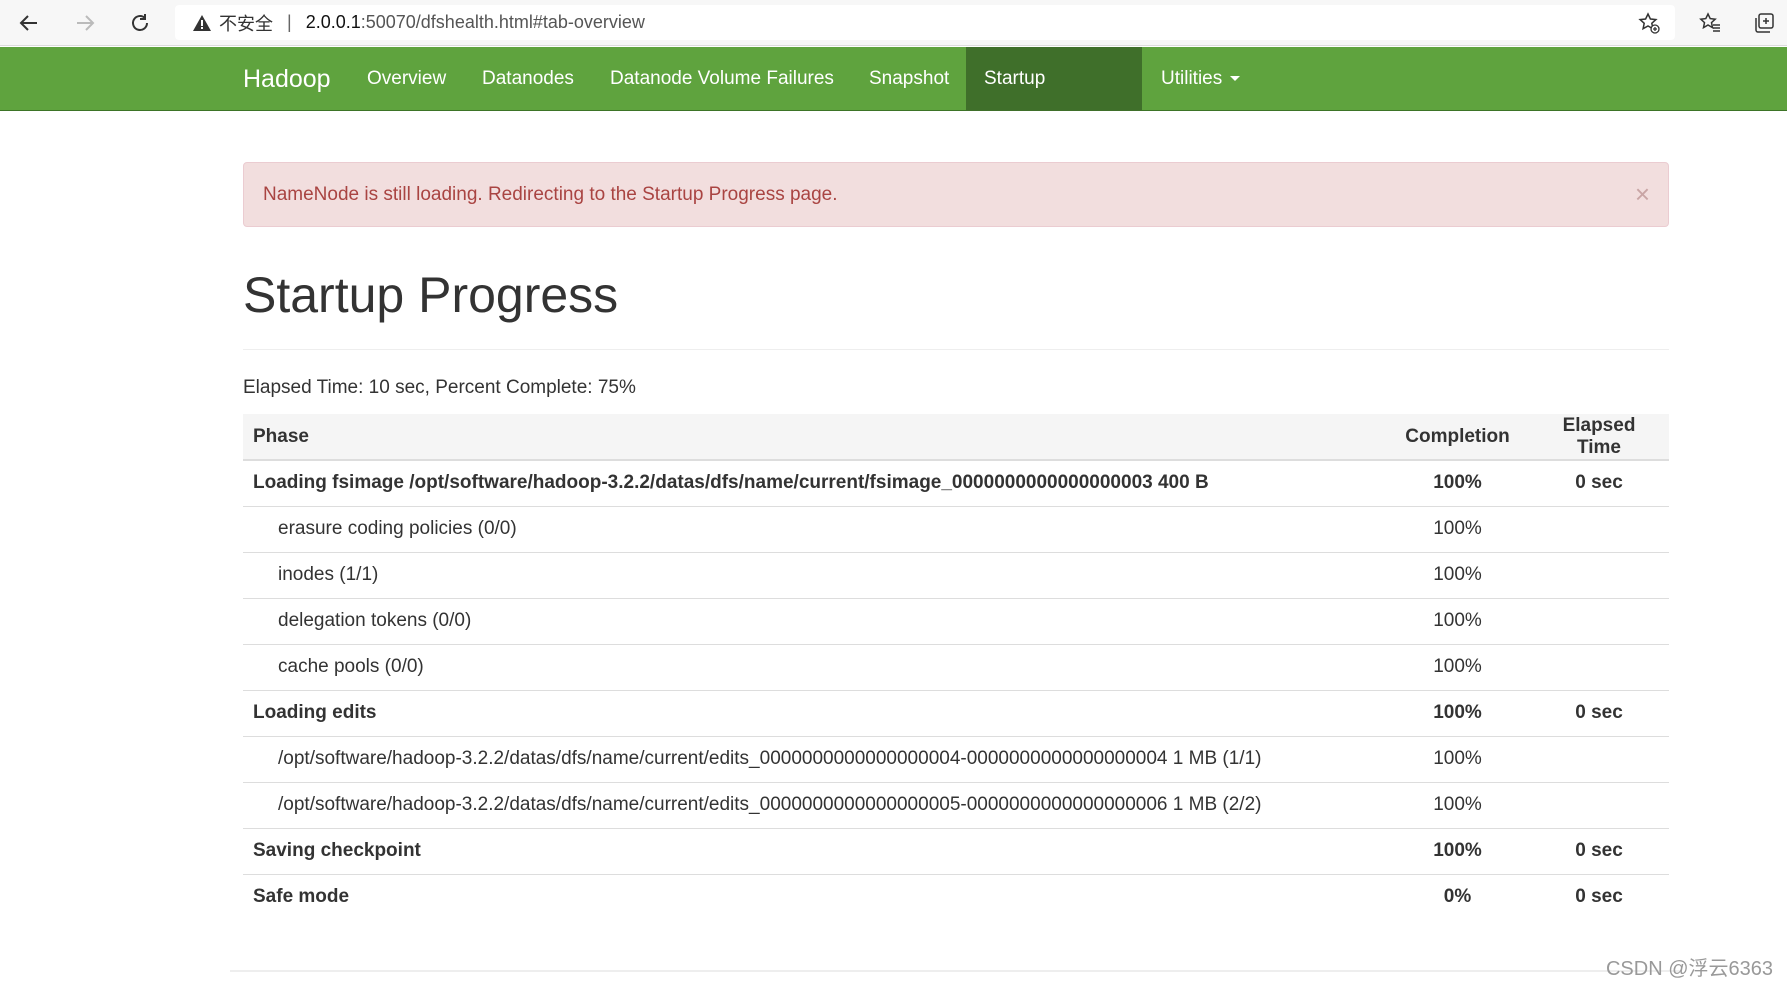 Image resolution: width=1787 pixels, height=983 pixels. I want to click on table-row: erasure coding policies (0/0) 100%, so click(956, 528).